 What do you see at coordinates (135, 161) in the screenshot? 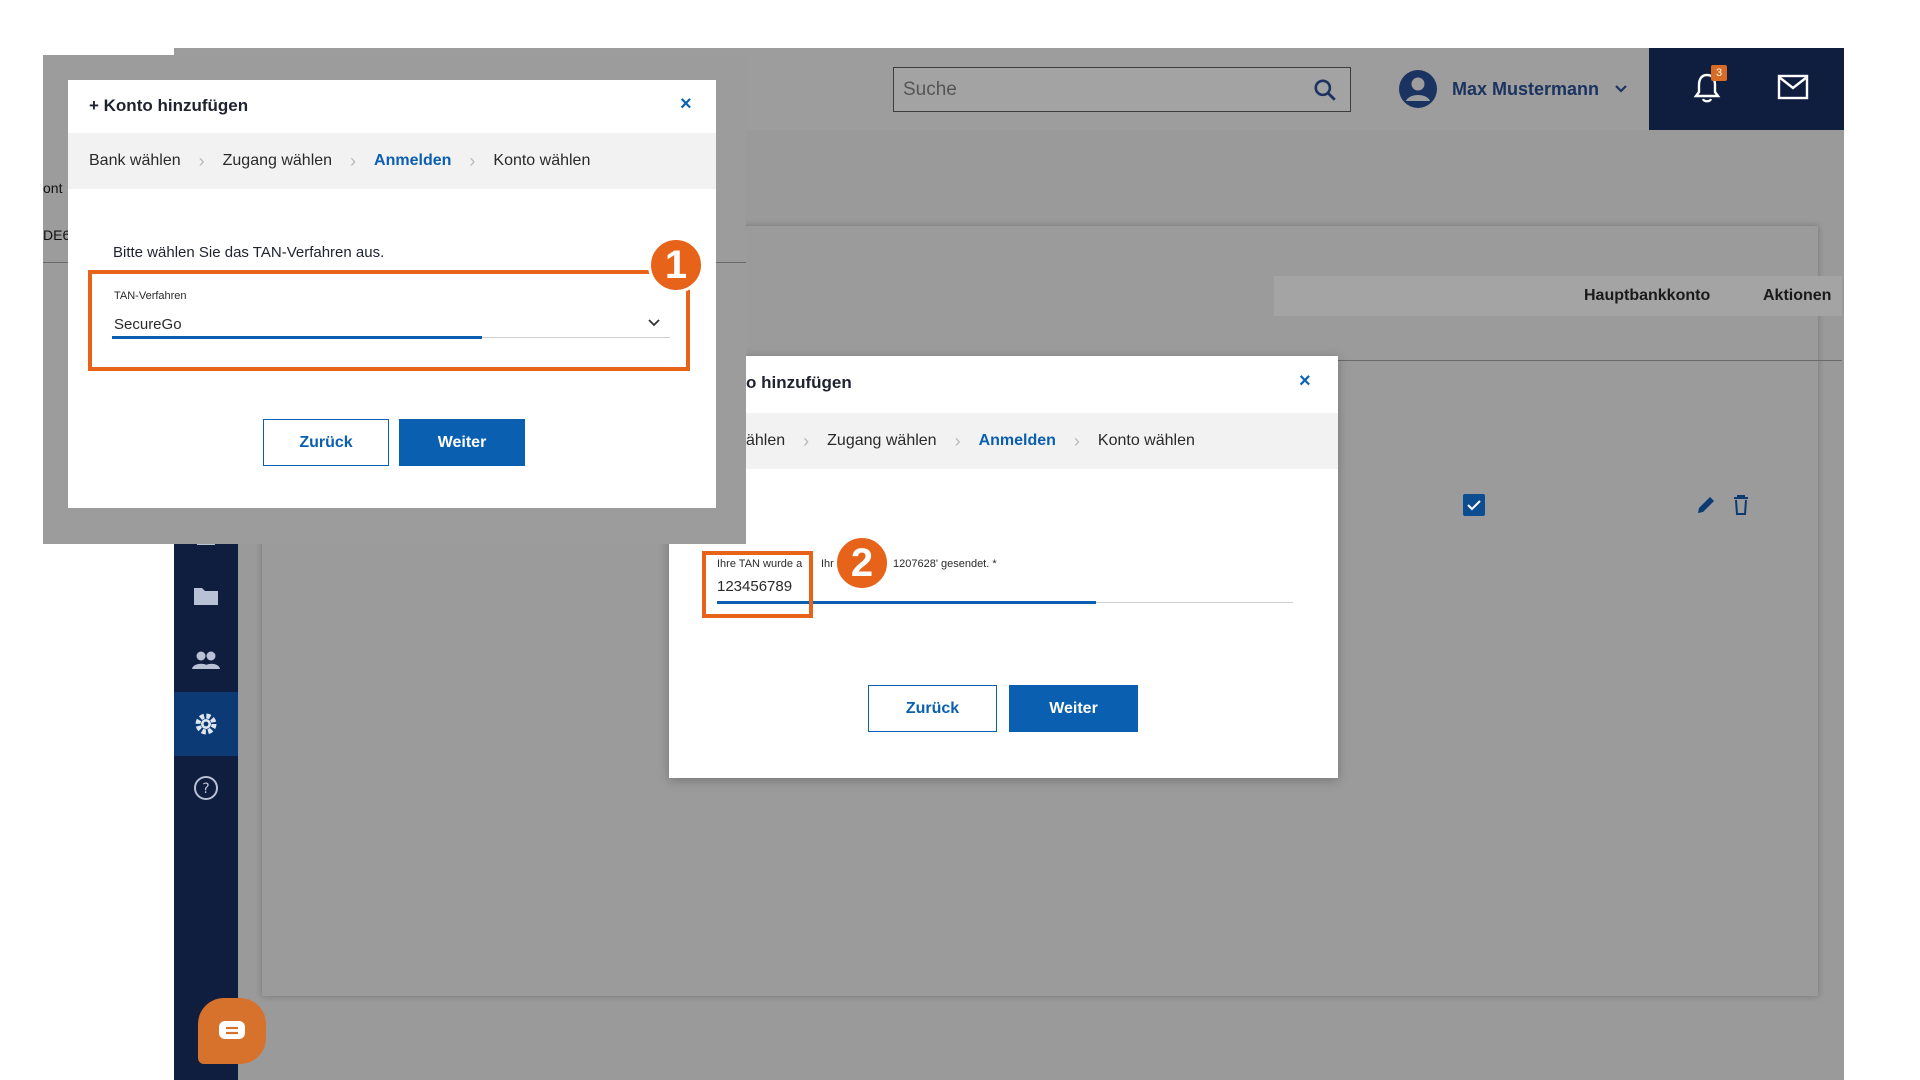
I see `step-bank: Bank wählen` at bounding box center [135, 161].